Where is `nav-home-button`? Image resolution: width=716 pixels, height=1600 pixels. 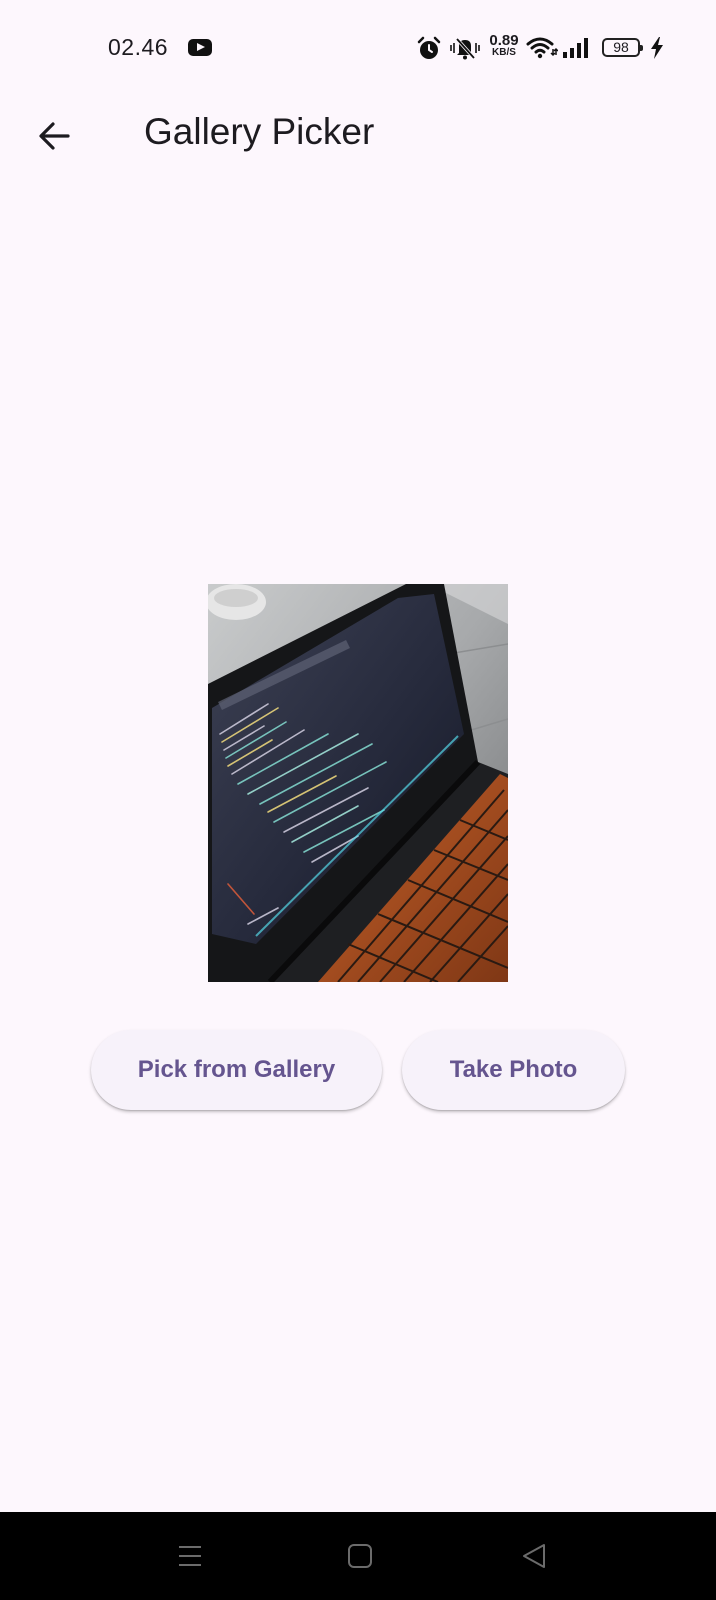
nav-home-button is located at coordinates (360, 1556).